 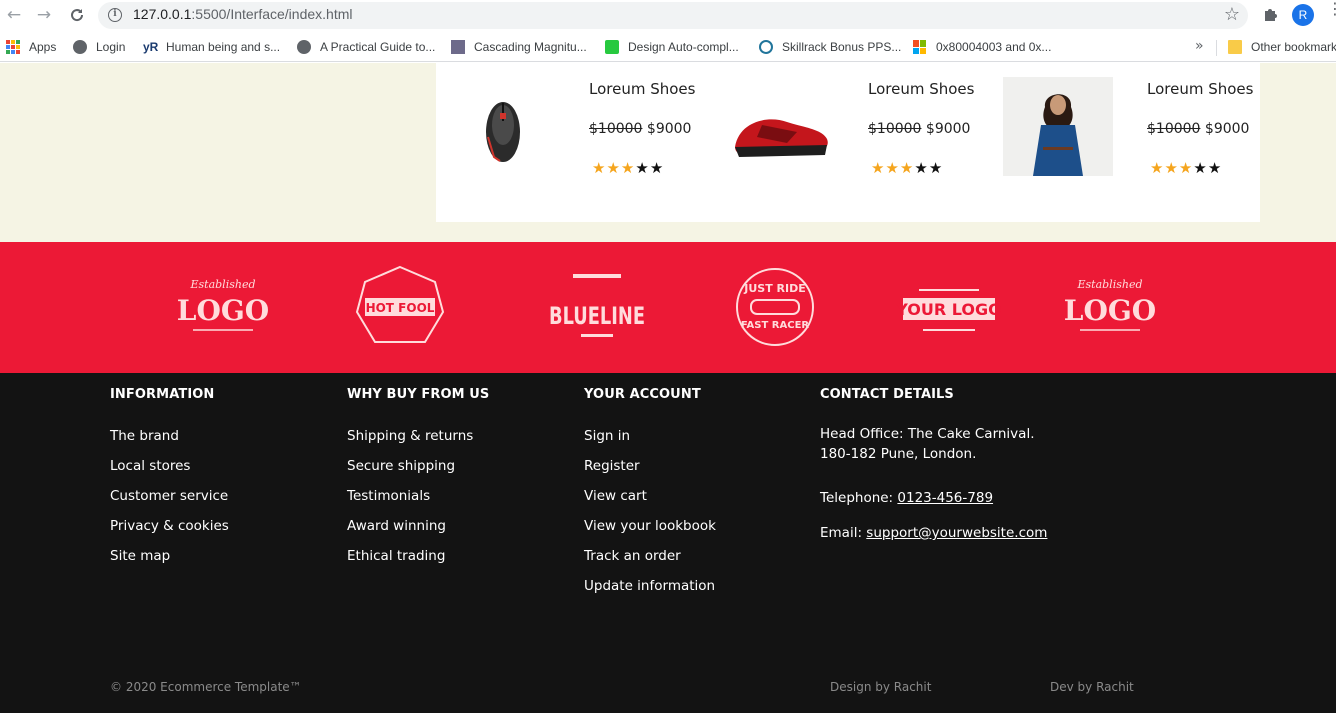 What do you see at coordinates (1303, 15) in the screenshot?
I see `profile-avatar: R` at bounding box center [1303, 15].